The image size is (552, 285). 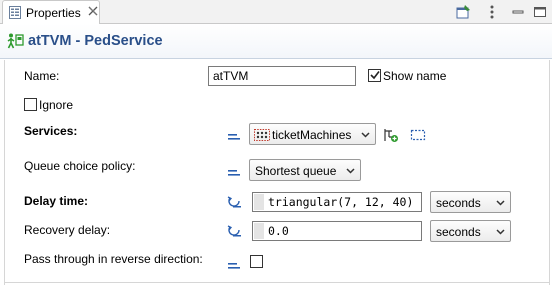 What do you see at coordinates (95, 41) in the screenshot?
I see `page-title: atTVM - PedService` at bounding box center [95, 41].